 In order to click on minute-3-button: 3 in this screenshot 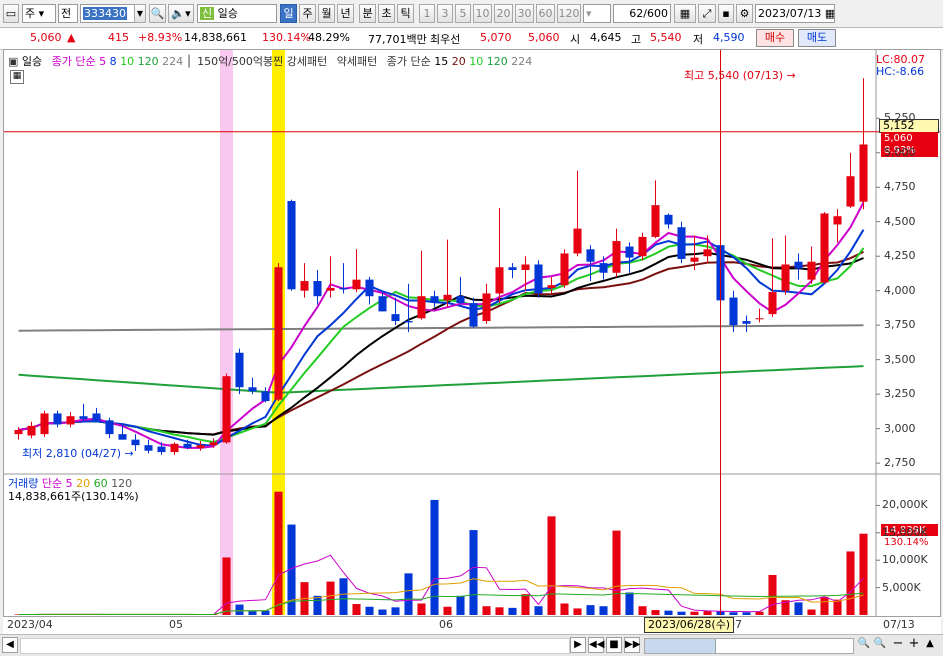, I will do `click(445, 13)`.